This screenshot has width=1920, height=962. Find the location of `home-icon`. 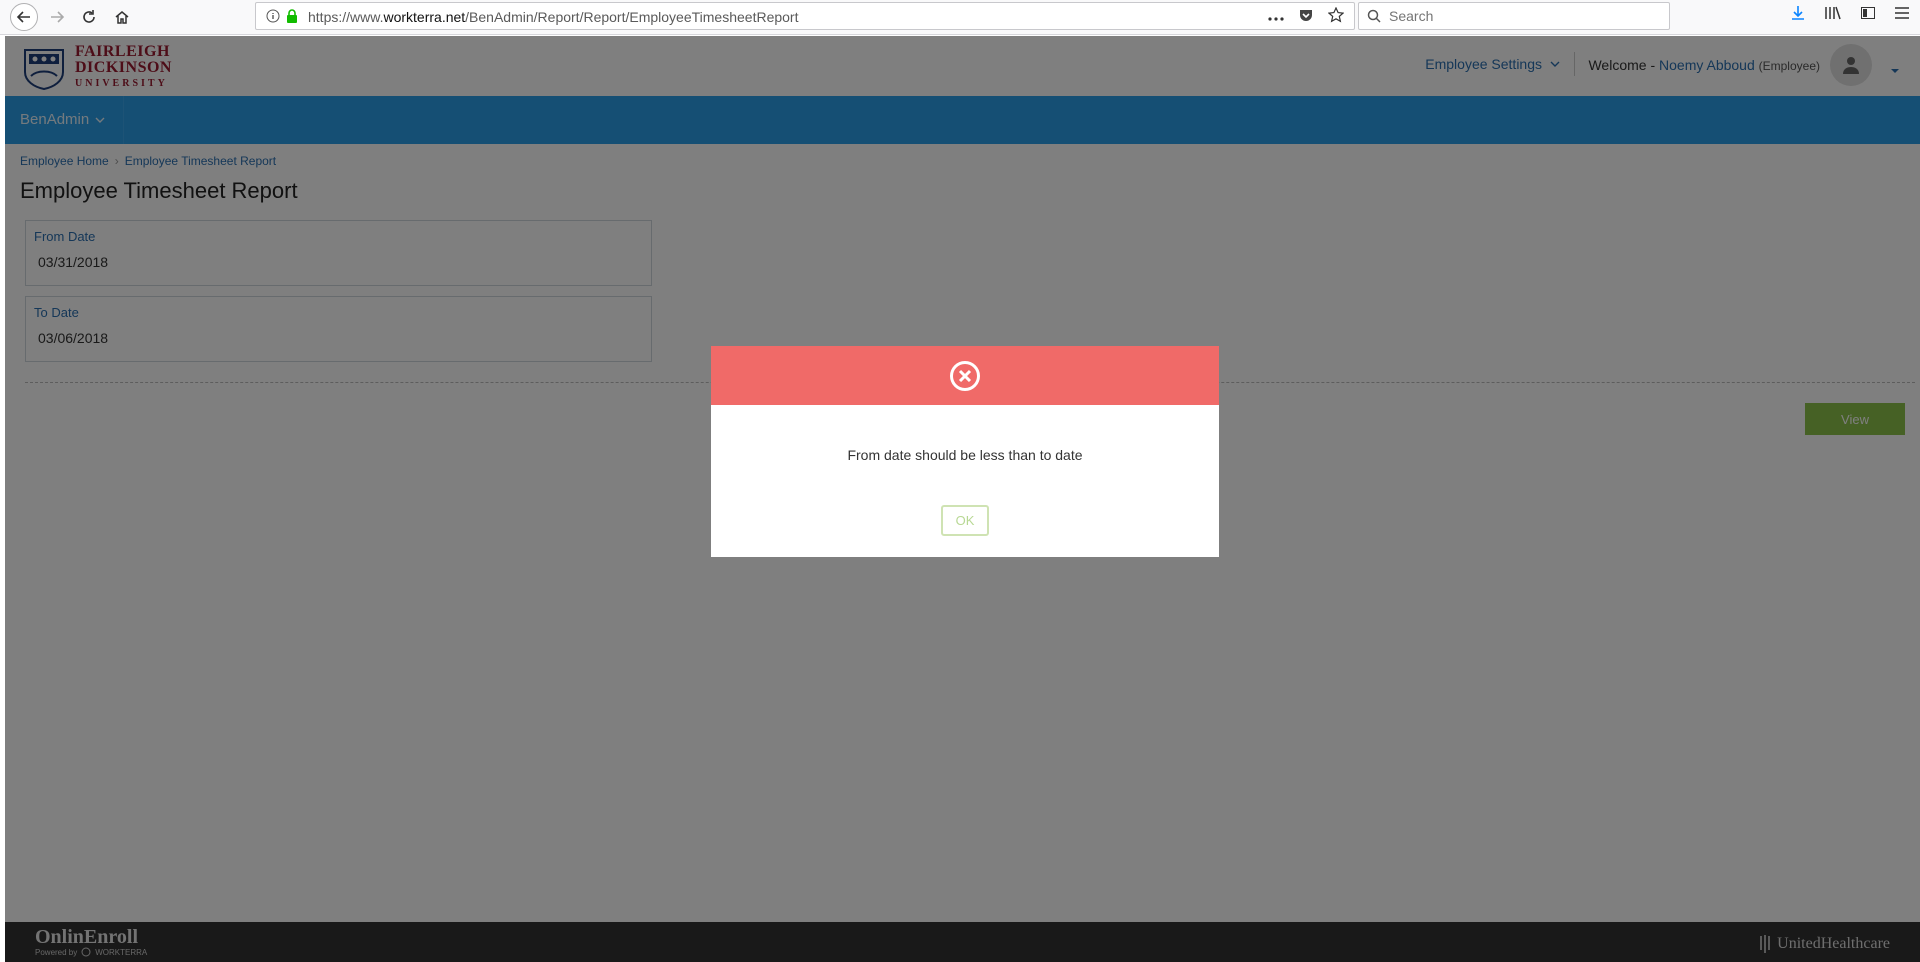

home-icon is located at coordinates (122, 17).